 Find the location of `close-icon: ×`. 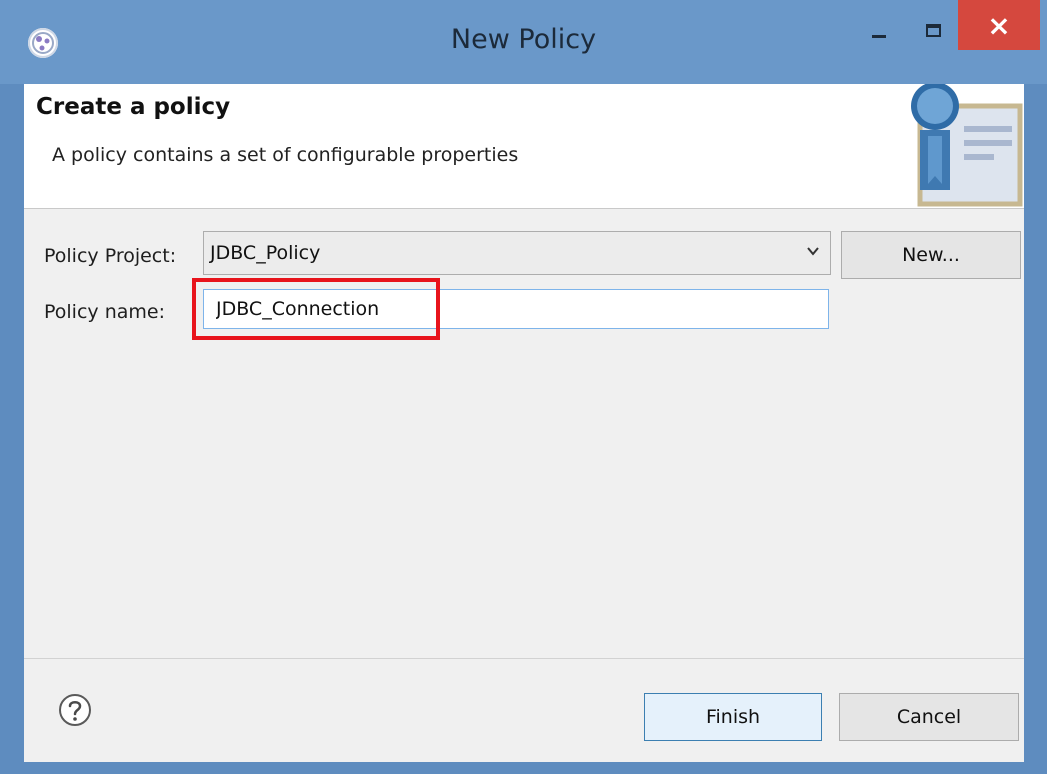

close-icon: × is located at coordinates (999, 25).